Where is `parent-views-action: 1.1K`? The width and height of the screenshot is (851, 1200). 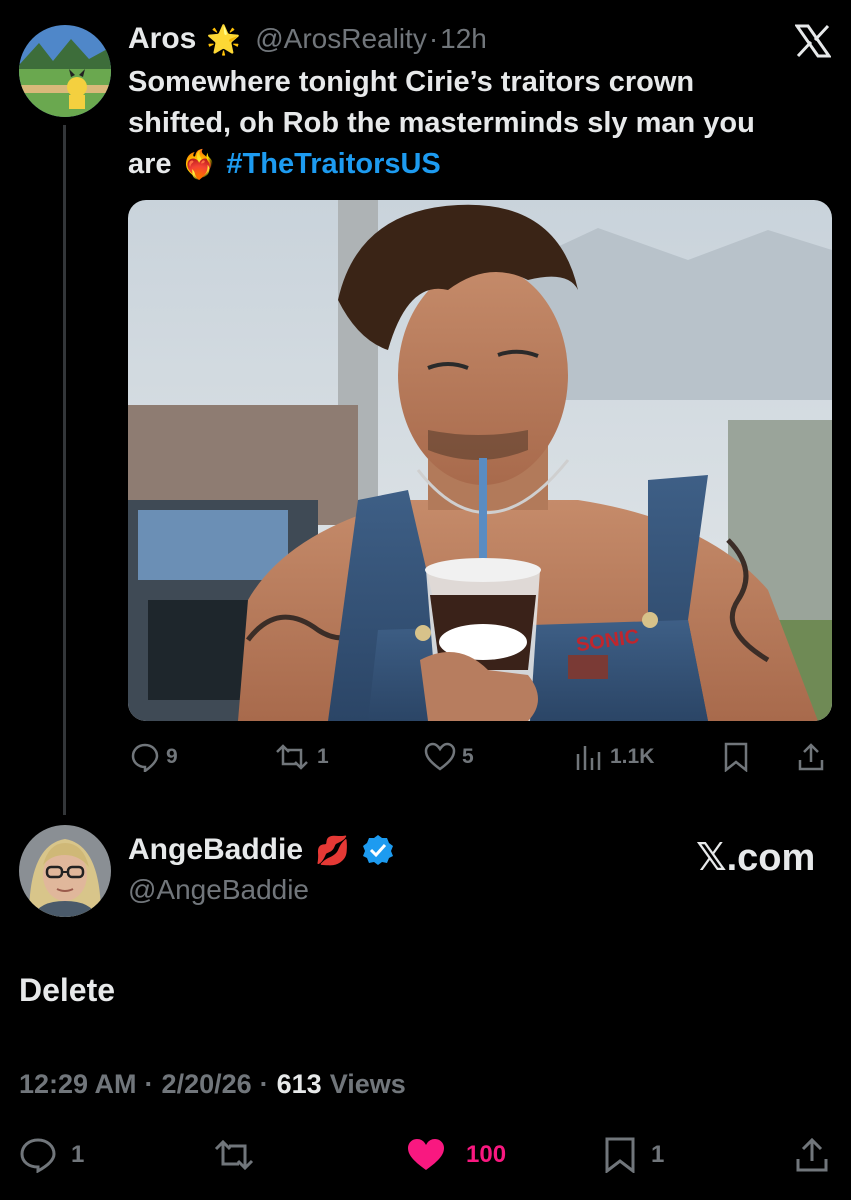
parent-views-action: 1.1K is located at coordinates (614, 757).